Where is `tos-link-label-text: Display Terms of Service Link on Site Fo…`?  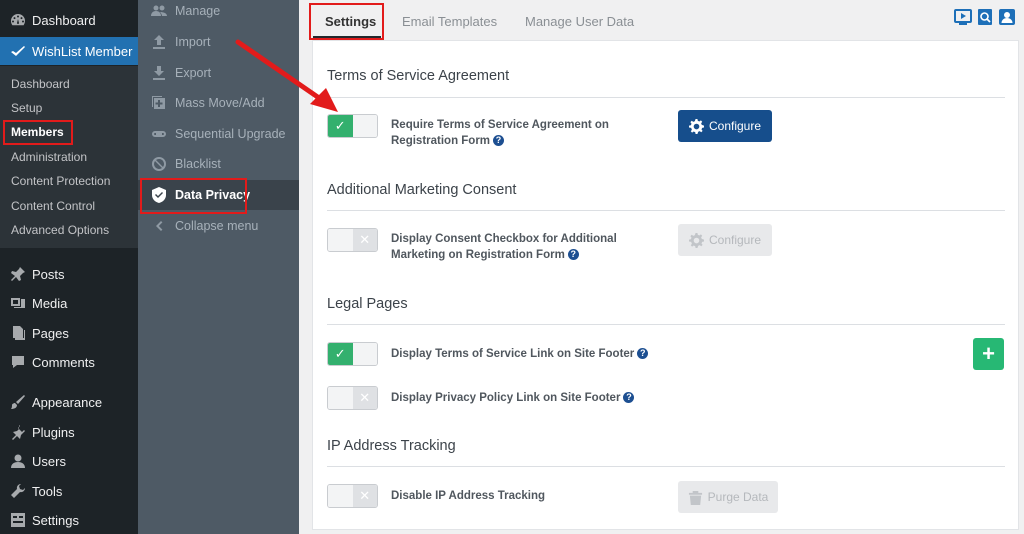
tos-link-label-text: Display Terms of Service Link on Site Fo… is located at coordinates (513, 354).